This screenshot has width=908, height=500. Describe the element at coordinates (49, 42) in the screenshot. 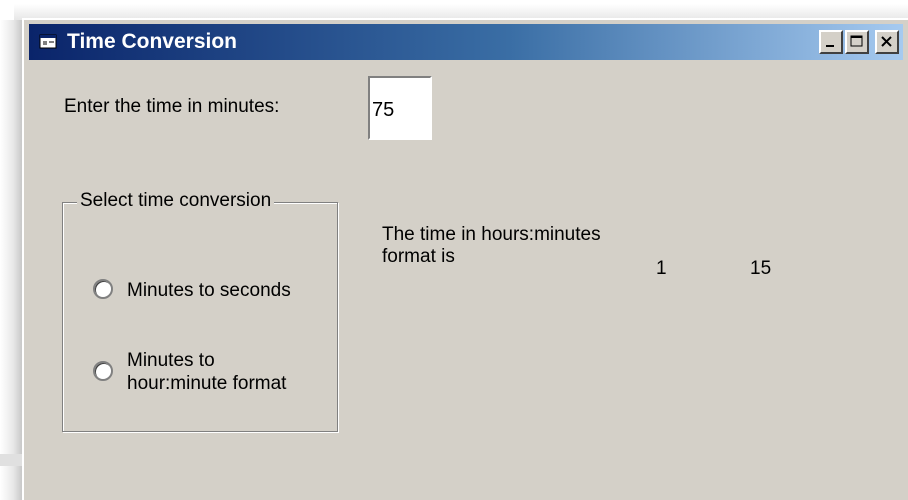

I see `form-icon` at that location.